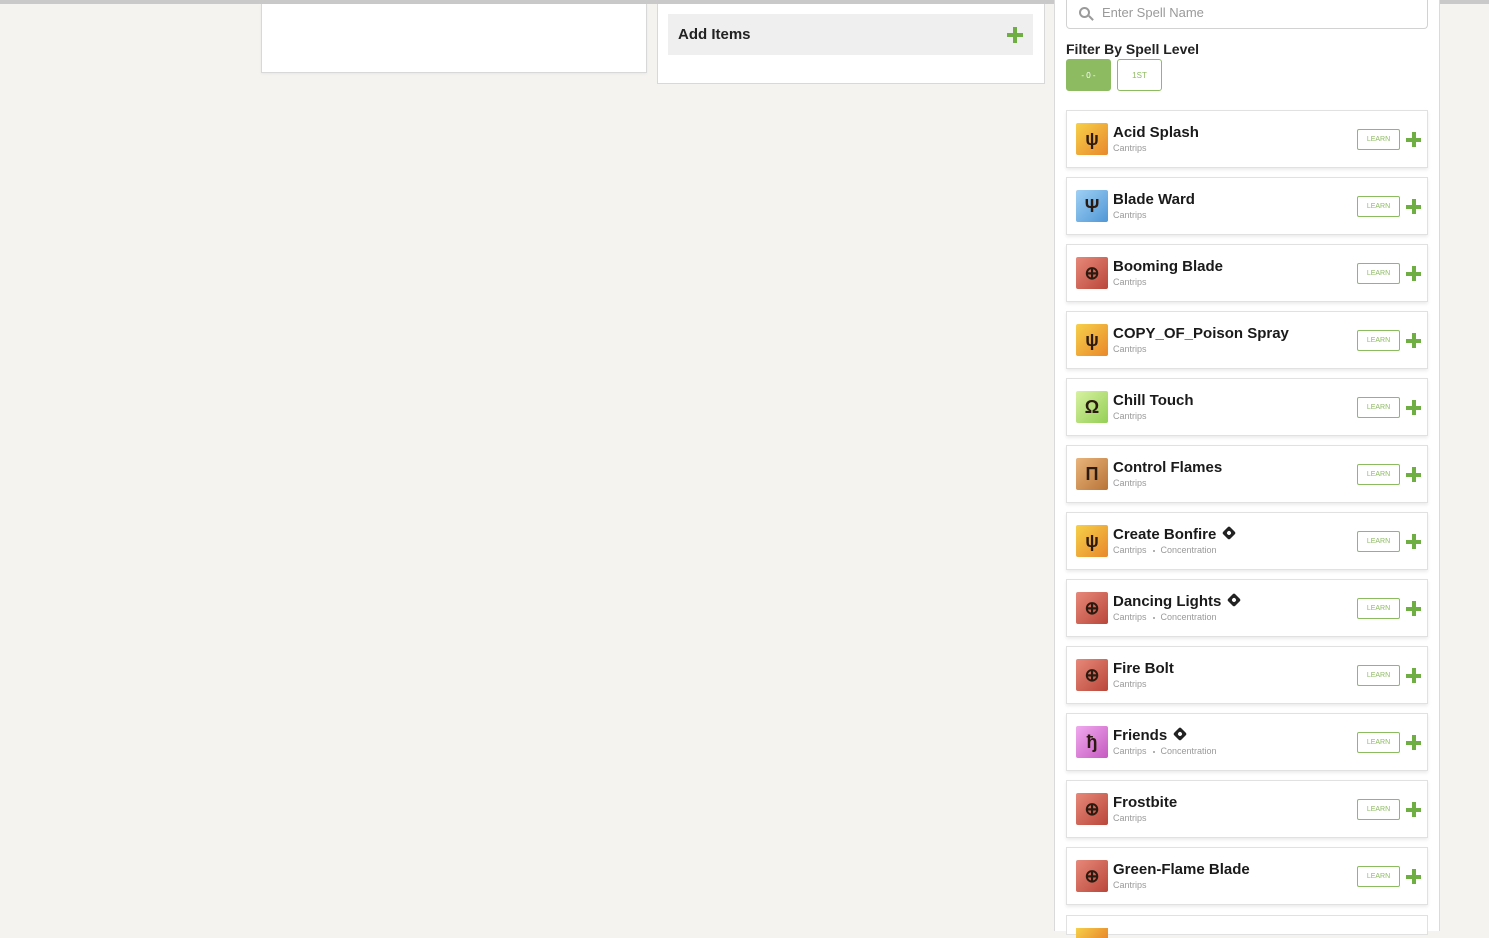  I want to click on spell-name: Friends, so click(1150, 735).